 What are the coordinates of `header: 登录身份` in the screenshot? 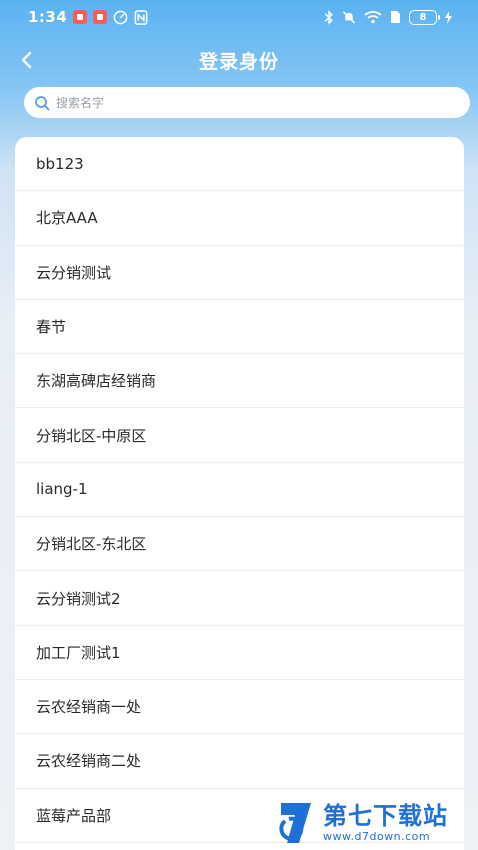 It's located at (239, 60).